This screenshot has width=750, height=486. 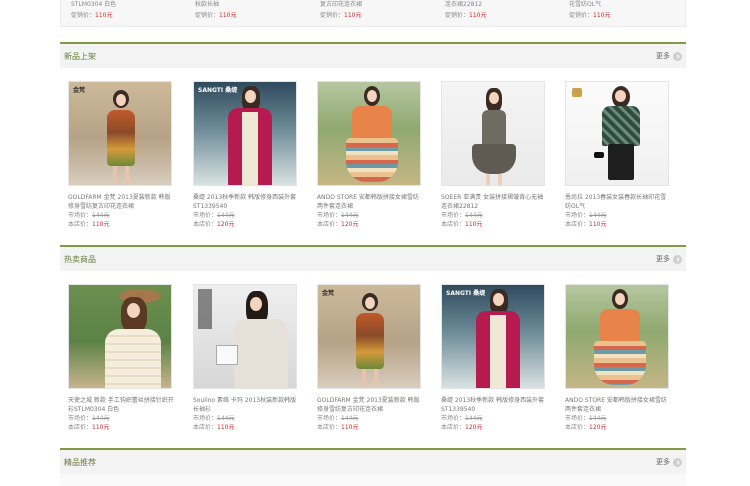 I want to click on section-title: 精品推荐, so click(x=80, y=462).